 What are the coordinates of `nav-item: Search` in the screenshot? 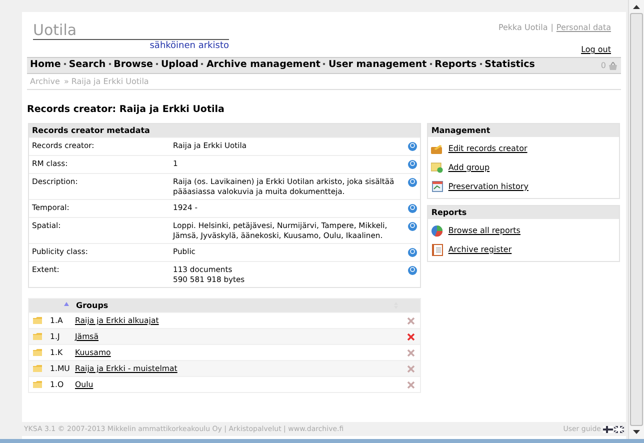 It's located at (87, 65).